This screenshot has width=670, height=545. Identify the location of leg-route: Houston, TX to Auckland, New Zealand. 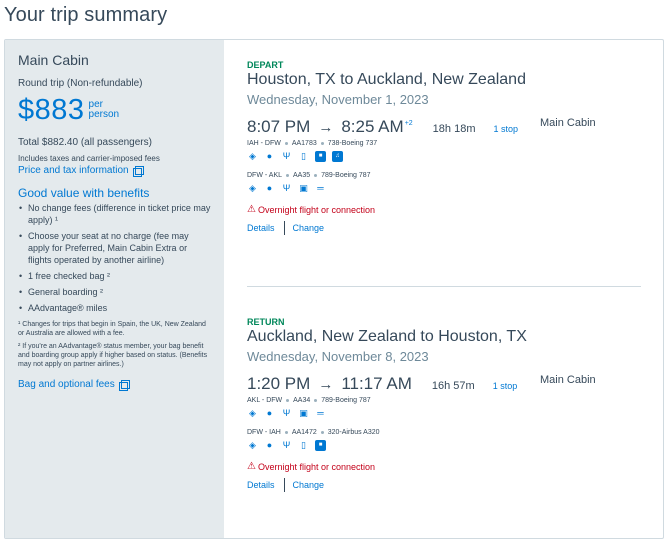
(386, 79).